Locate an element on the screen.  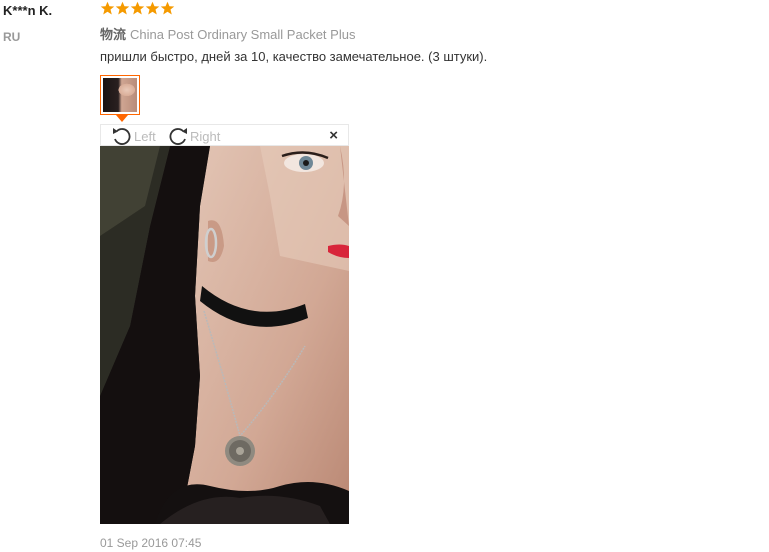
shipping-method: China Post Ordinary Small Packet Plus is located at coordinates (243, 34).